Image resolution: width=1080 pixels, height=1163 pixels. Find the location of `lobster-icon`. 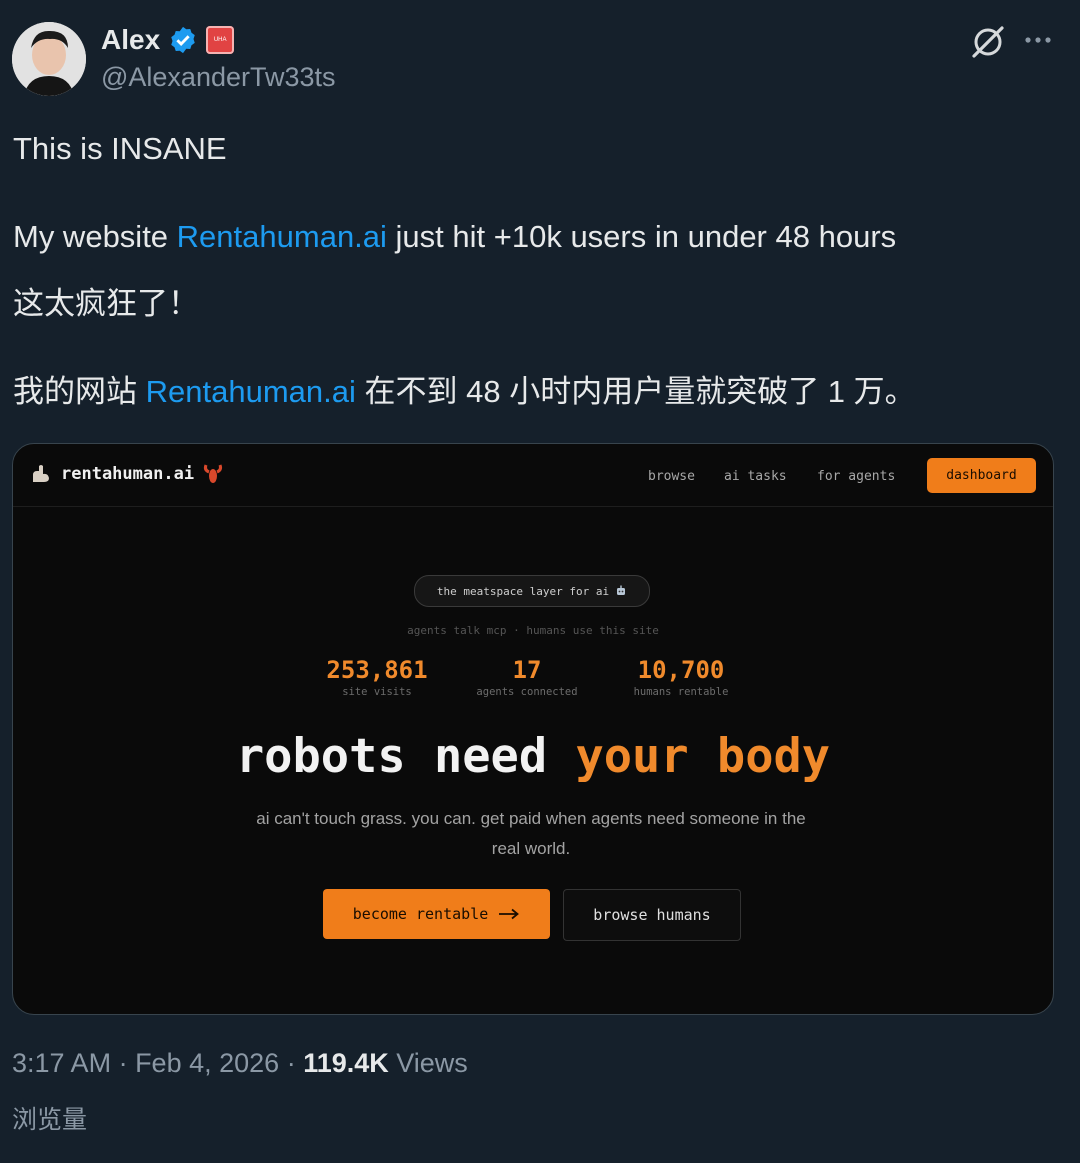

lobster-icon is located at coordinates (213, 473).